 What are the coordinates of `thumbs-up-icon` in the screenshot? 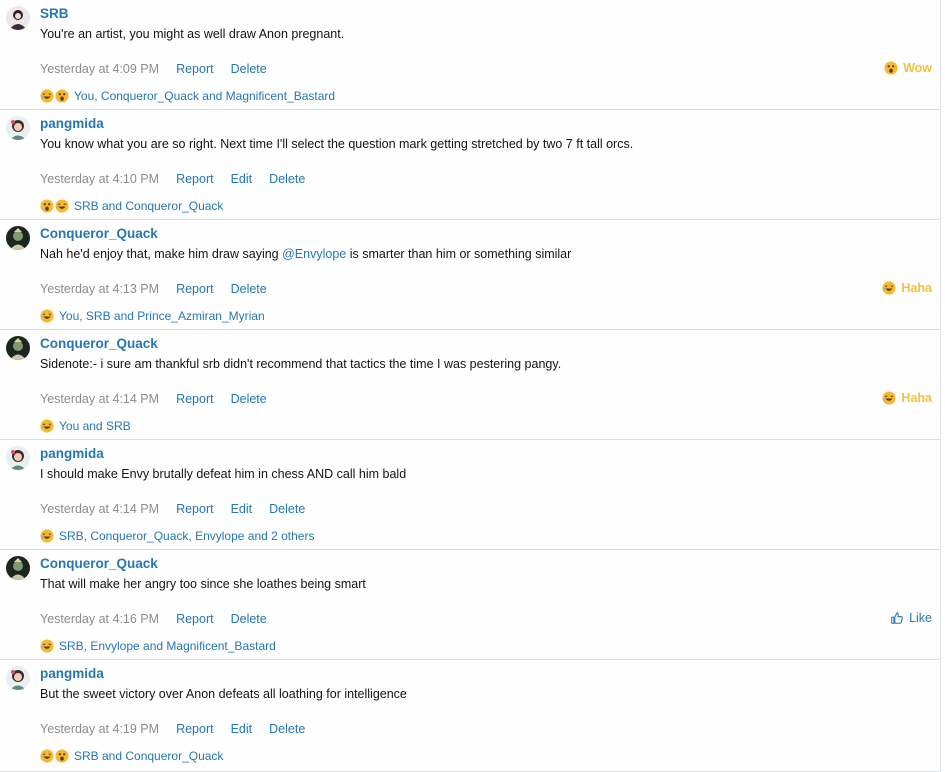 It's located at (897, 618).